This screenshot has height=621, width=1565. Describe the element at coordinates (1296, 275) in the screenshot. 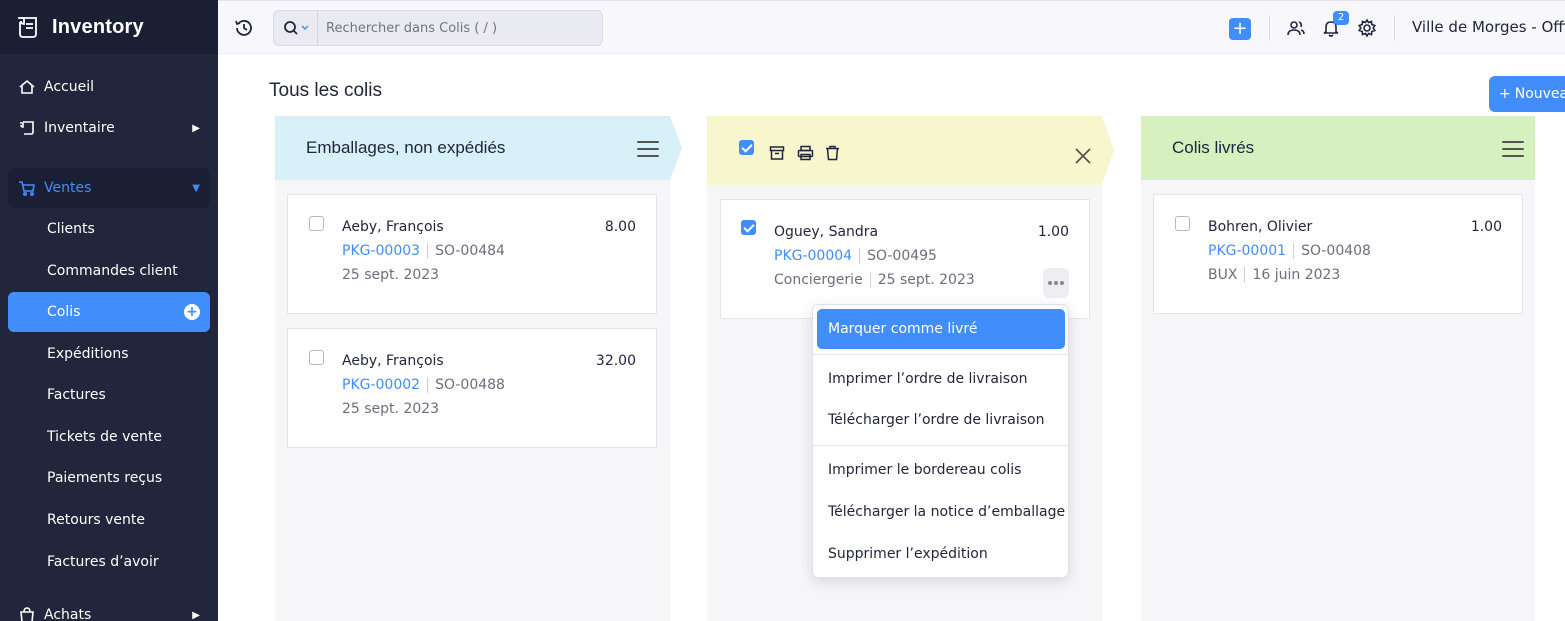

I see `package-date: 16 juin 2023` at that location.